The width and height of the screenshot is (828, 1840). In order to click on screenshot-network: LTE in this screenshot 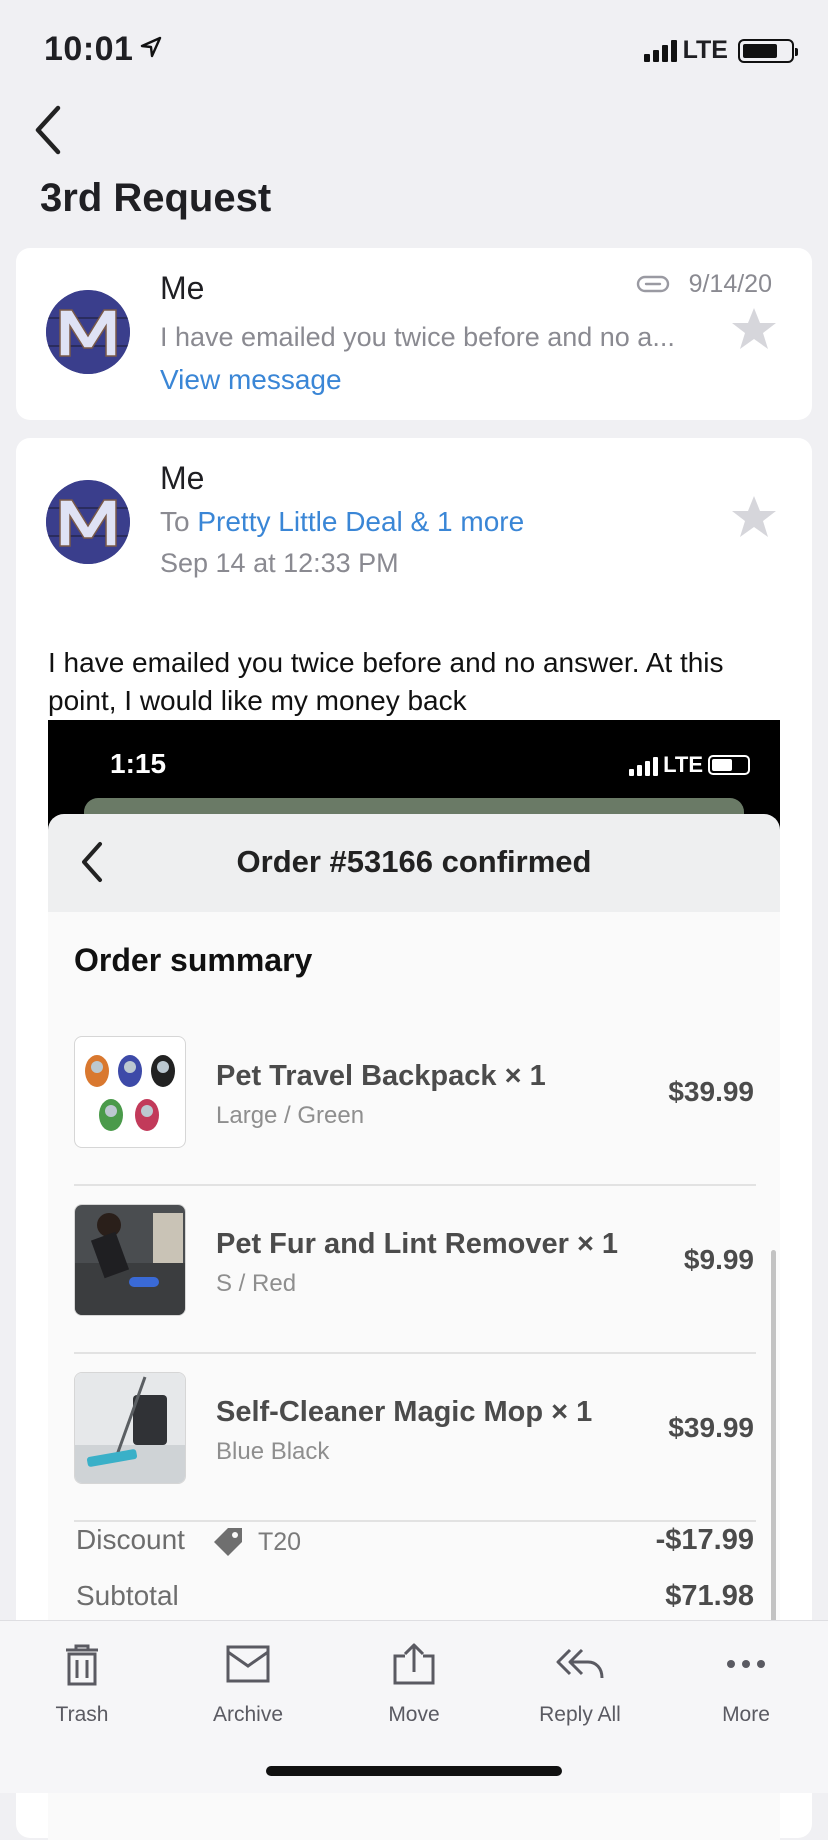, I will do `click(683, 764)`.